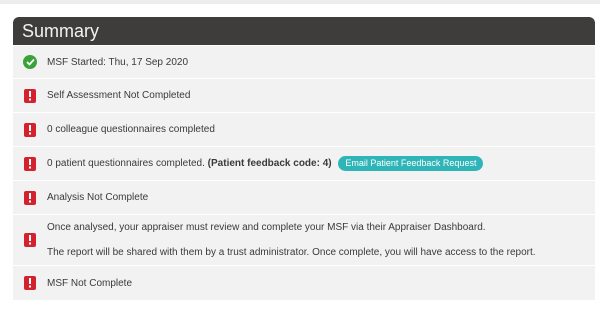 The image size is (600, 322). Describe the element at coordinates (304, 31) in the screenshot. I see `panel-title: Summary` at that location.